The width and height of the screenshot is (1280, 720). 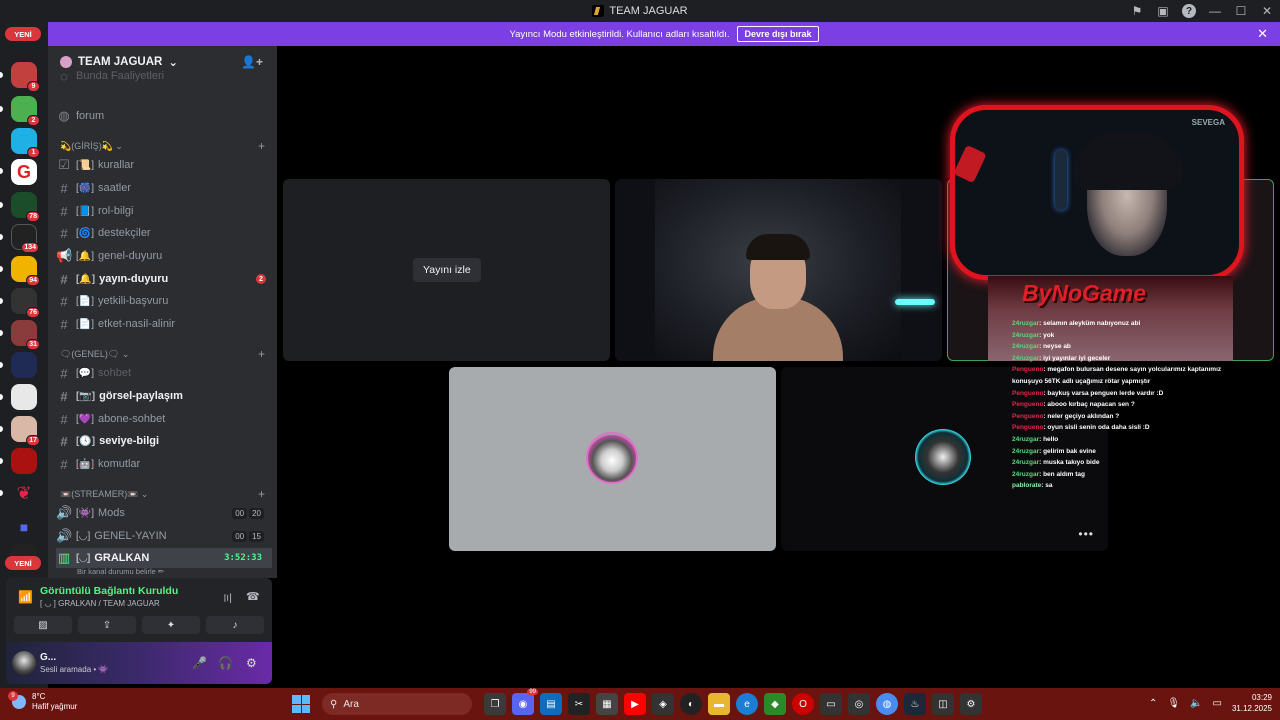 I want to click on file-explorer-icon: ▬, so click(x=719, y=704).